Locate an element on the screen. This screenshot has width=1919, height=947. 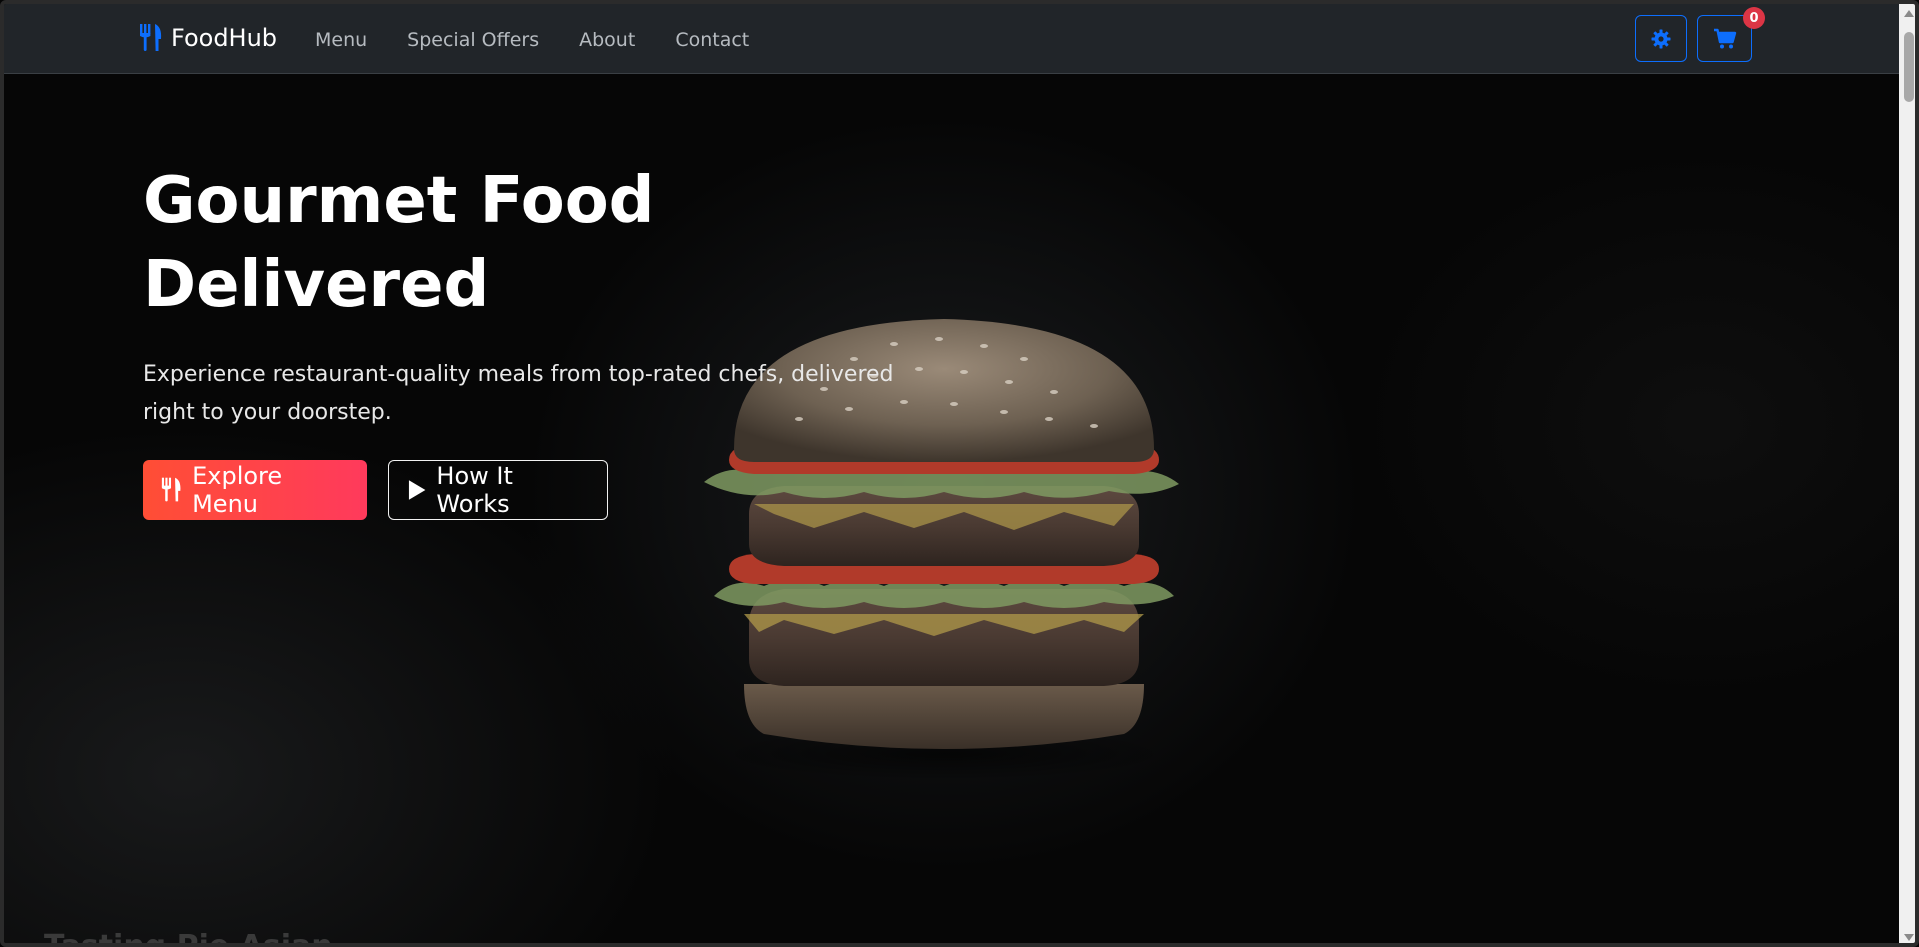
gear-icon is located at coordinates (1661, 38).